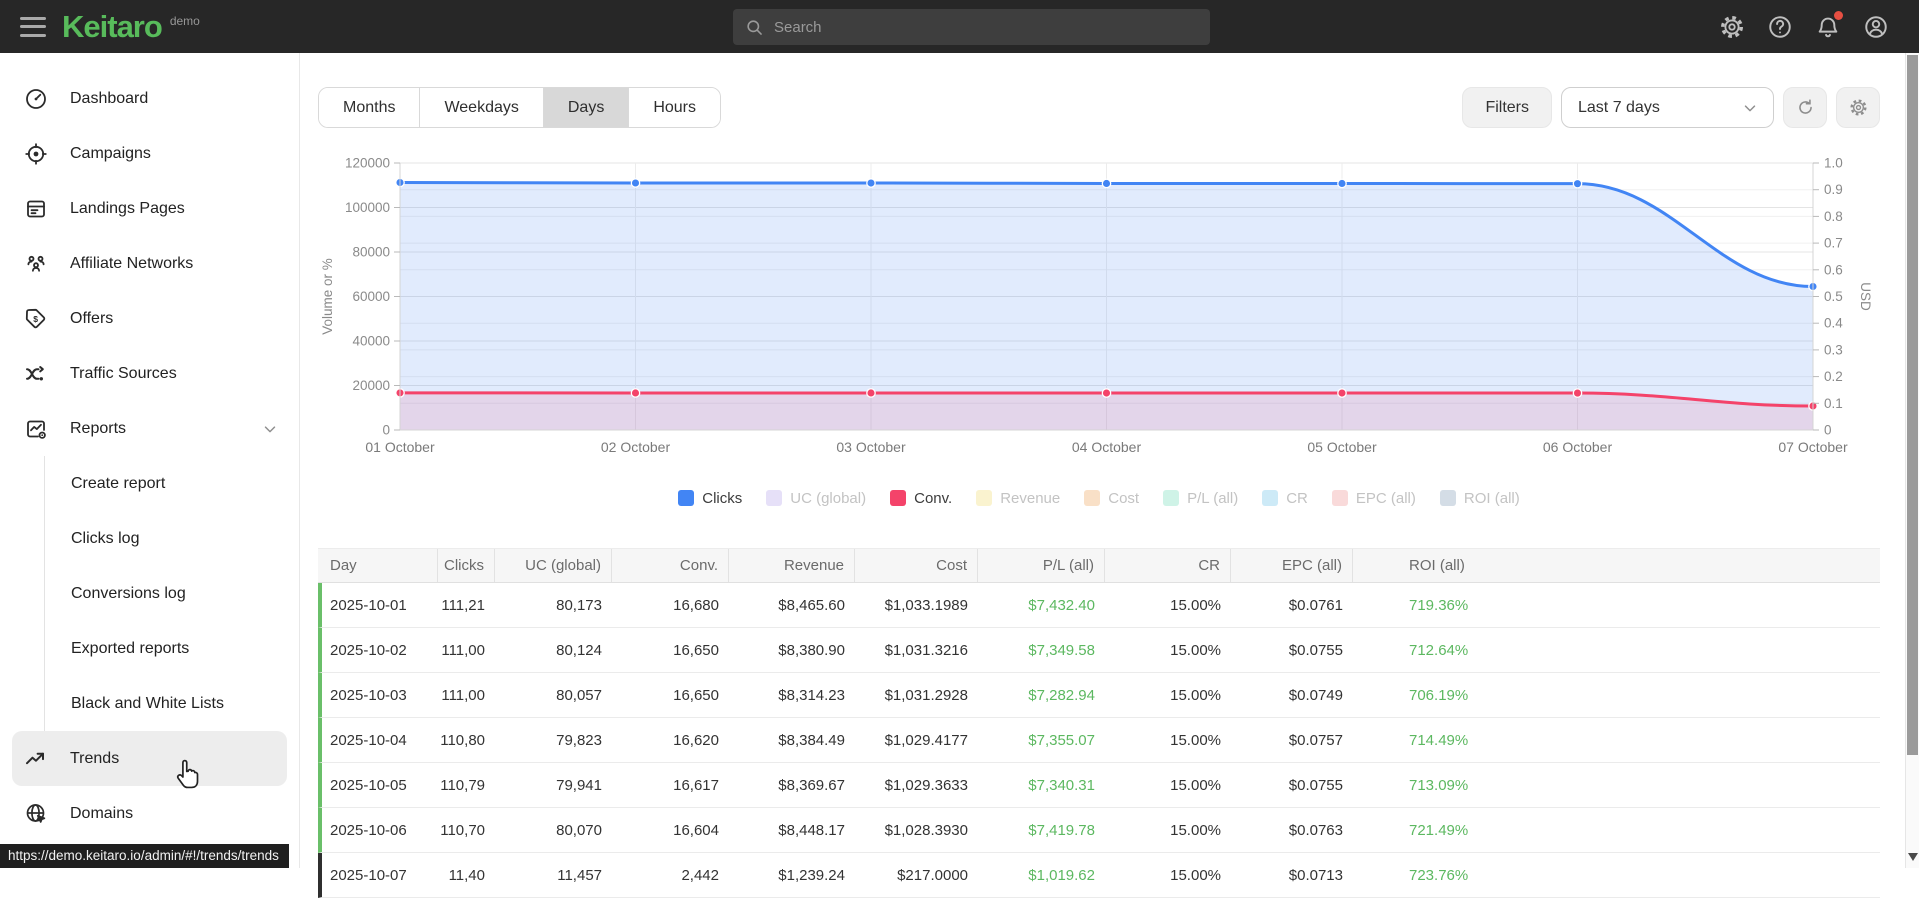 This screenshot has width=1919, height=898. What do you see at coordinates (916, 740) in the screenshot?
I see `cell-cost: $1,029.4177` at bounding box center [916, 740].